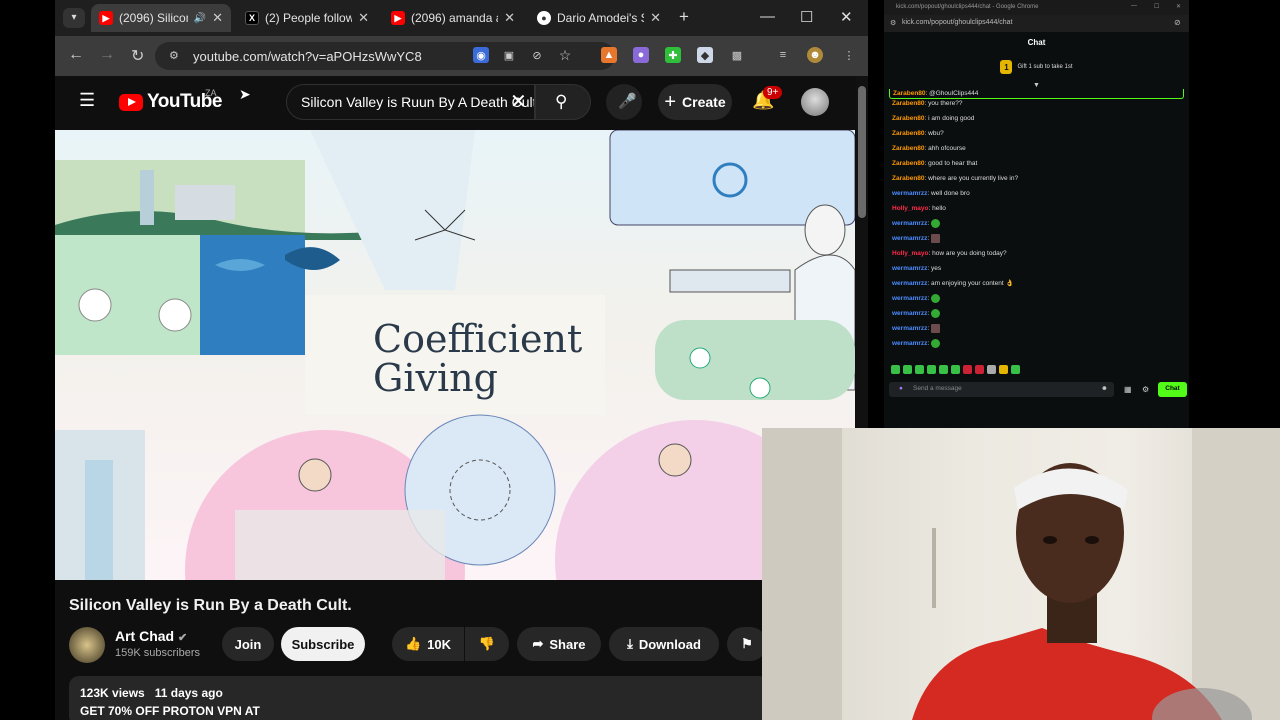 The image size is (1280, 720). What do you see at coordinates (1104, 388) in the screenshot?
I see `emoji-icon: ☻` at bounding box center [1104, 388].